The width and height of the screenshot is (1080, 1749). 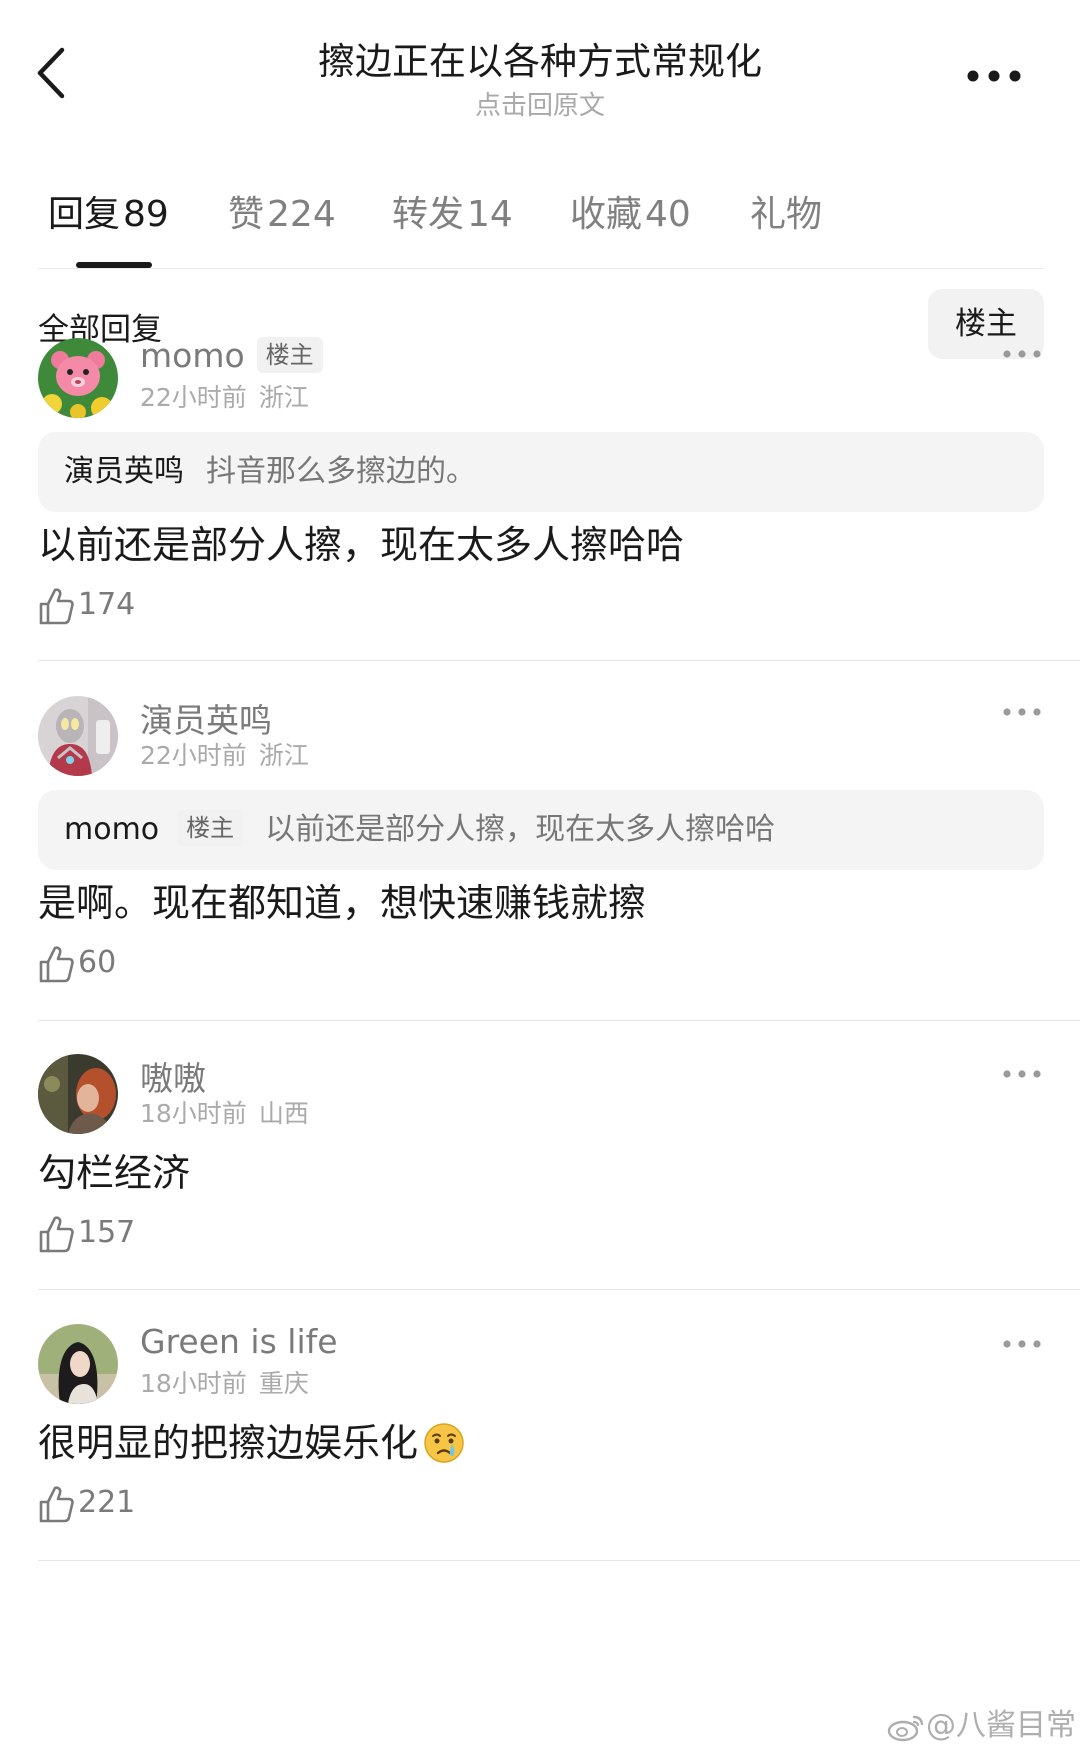 I want to click on quoted-username: 演员英鸣, so click(x=124, y=471).